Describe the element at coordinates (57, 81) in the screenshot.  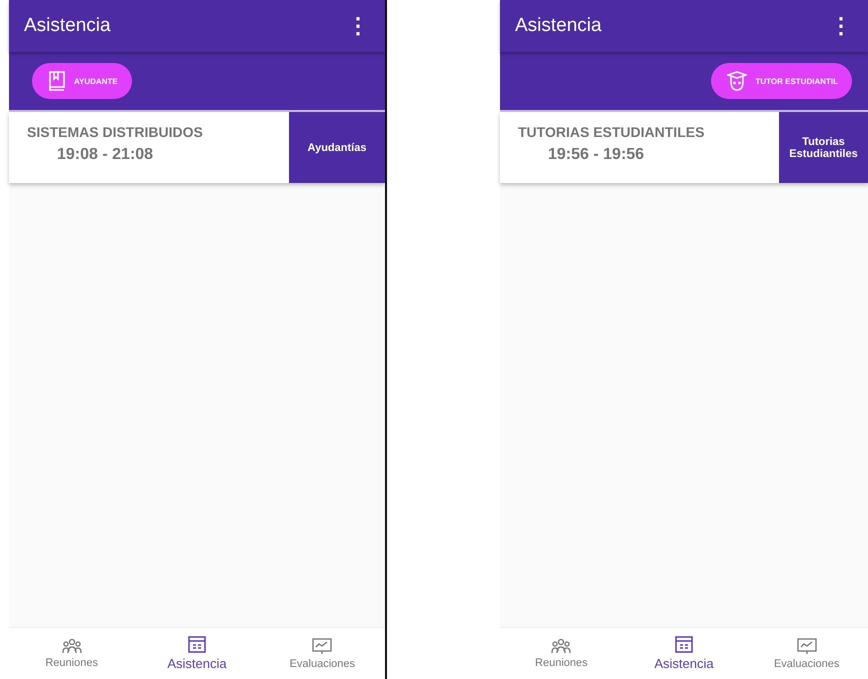
I see `book-icon` at that location.